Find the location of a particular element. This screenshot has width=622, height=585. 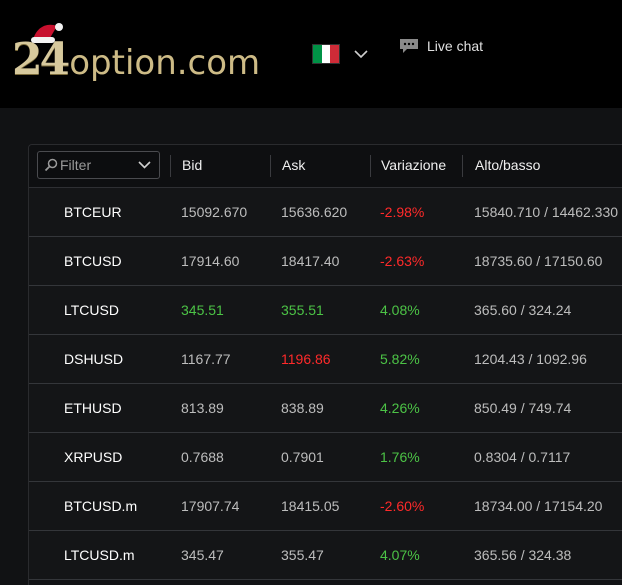

high-low-cell: 365.56 / 324.38 is located at coordinates (523, 555).